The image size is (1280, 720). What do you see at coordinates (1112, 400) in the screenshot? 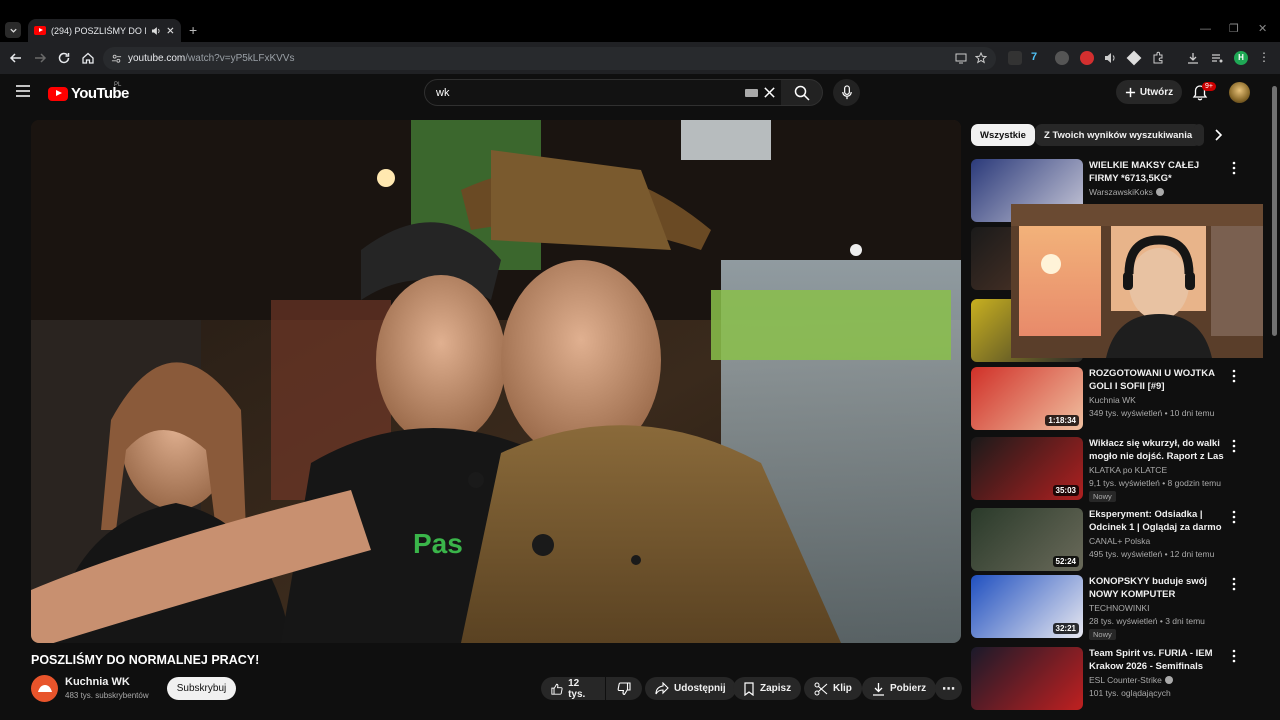
I see `video-card-channel: Kuchnia WK` at bounding box center [1112, 400].